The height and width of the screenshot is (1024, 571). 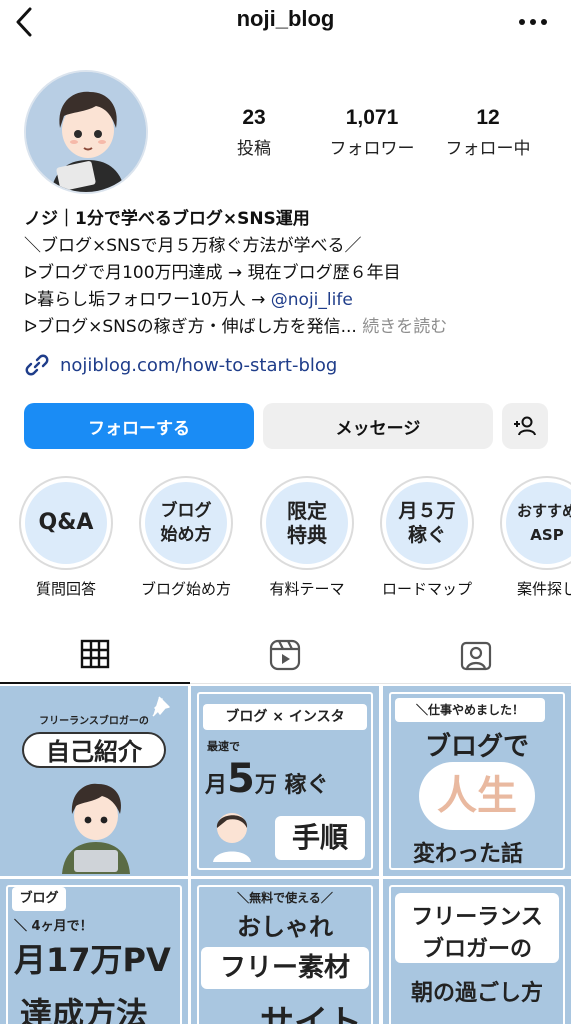 What do you see at coordinates (199, 365) in the screenshot?
I see `profile-link-text: nojiblog.com/how-to-start-blog` at bounding box center [199, 365].